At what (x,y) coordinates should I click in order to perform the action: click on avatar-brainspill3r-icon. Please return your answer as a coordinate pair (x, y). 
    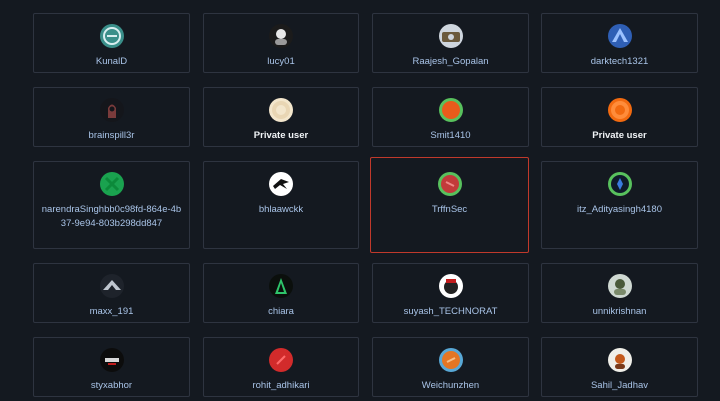
    Looking at the image, I should click on (111, 110).